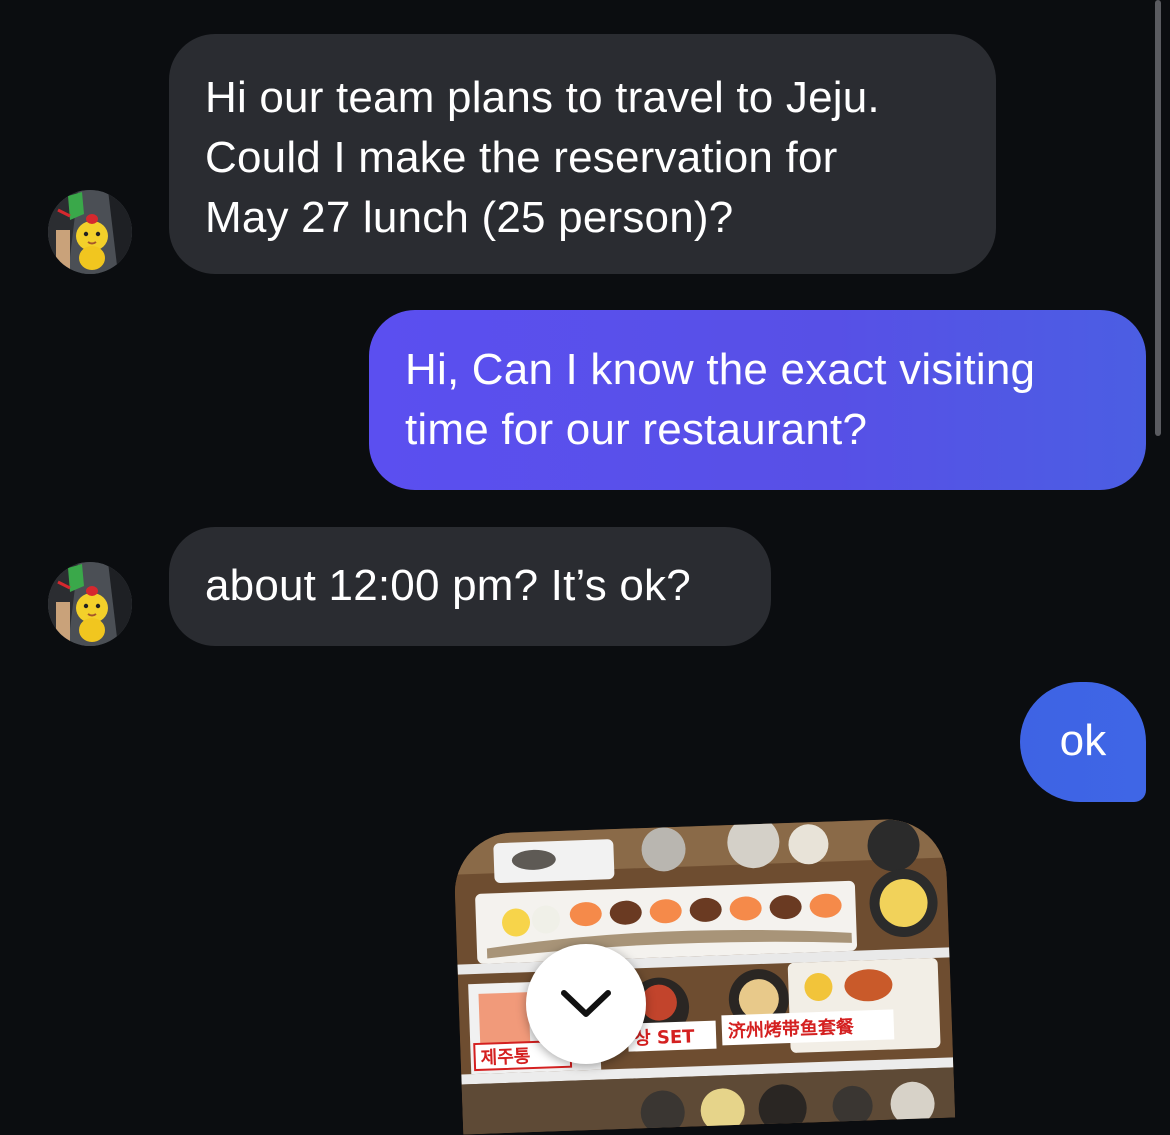 This screenshot has width=1170, height=1135. What do you see at coordinates (792, 1029) in the screenshot?
I see `photo-sign-right: 济州烤带鱼套餐` at bounding box center [792, 1029].